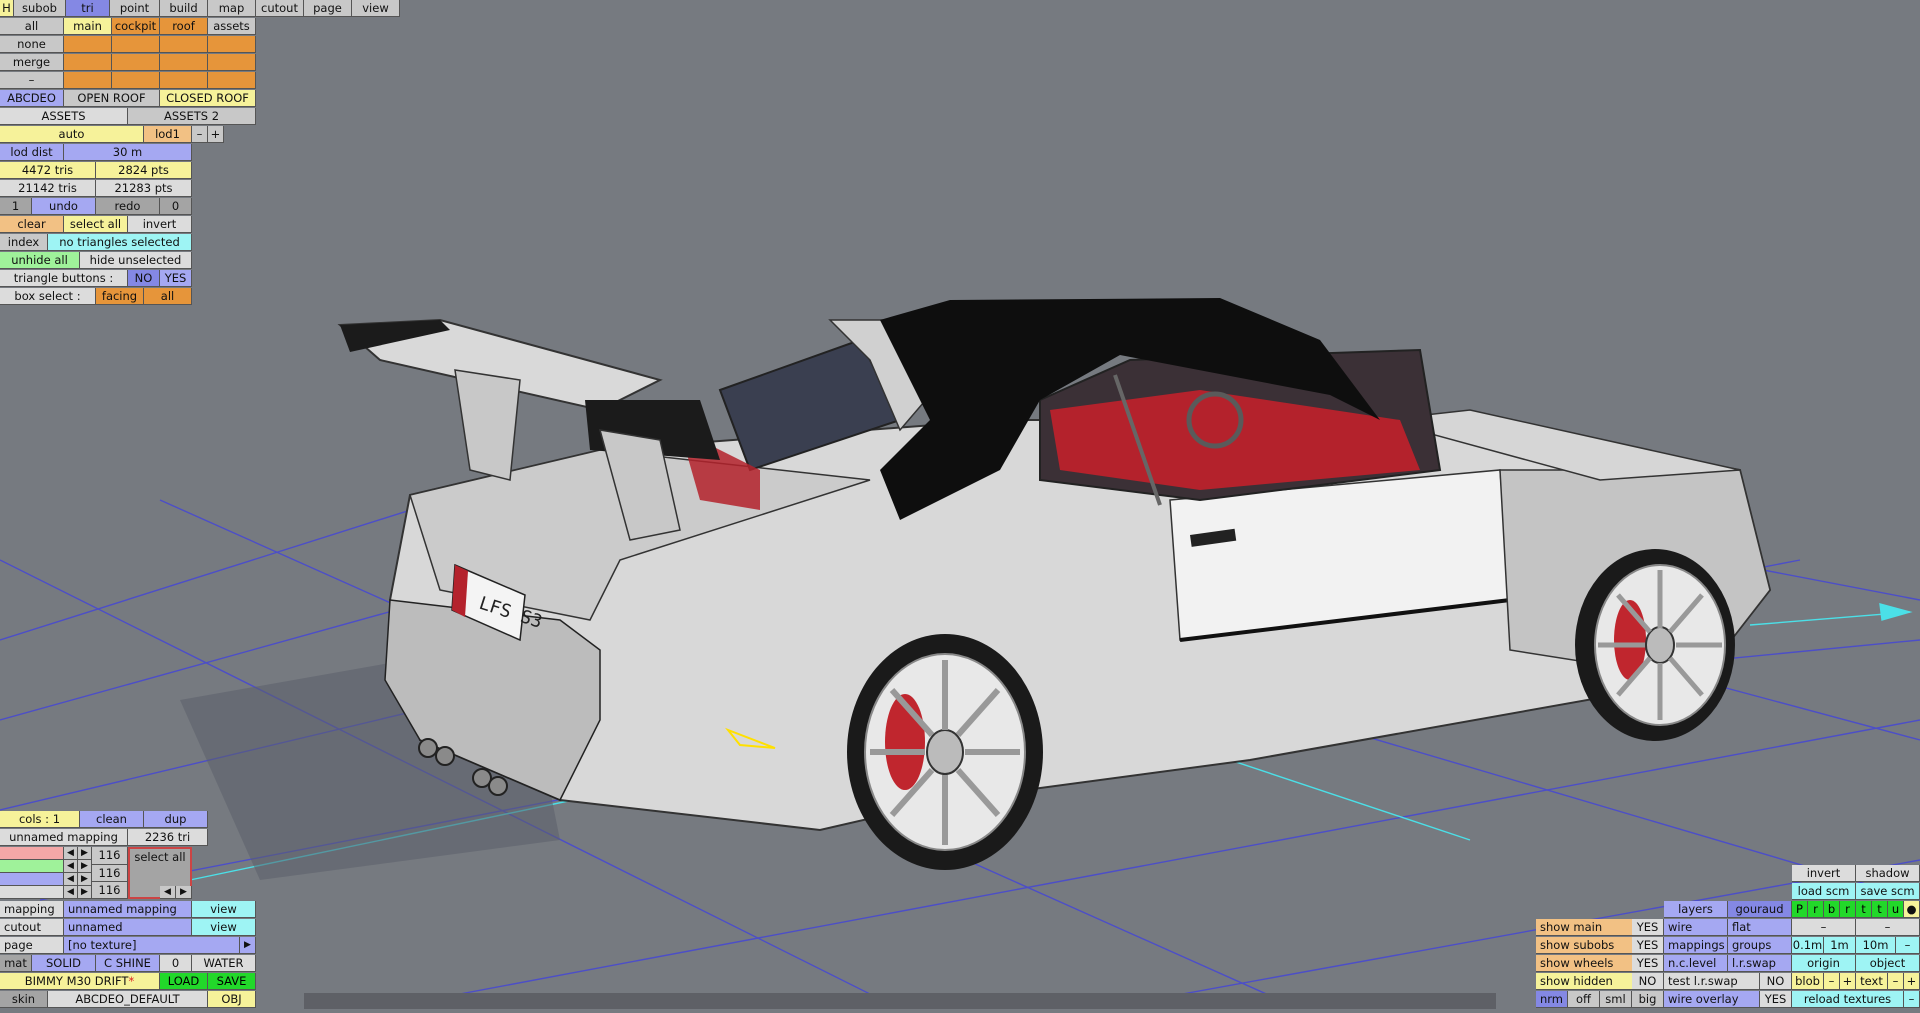 Image resolution: width=1920 pixels, height=1013 pixels. Describe the element at coordinates (1824, 963) in the screenshot. I see `origin-button: origin` at that location.